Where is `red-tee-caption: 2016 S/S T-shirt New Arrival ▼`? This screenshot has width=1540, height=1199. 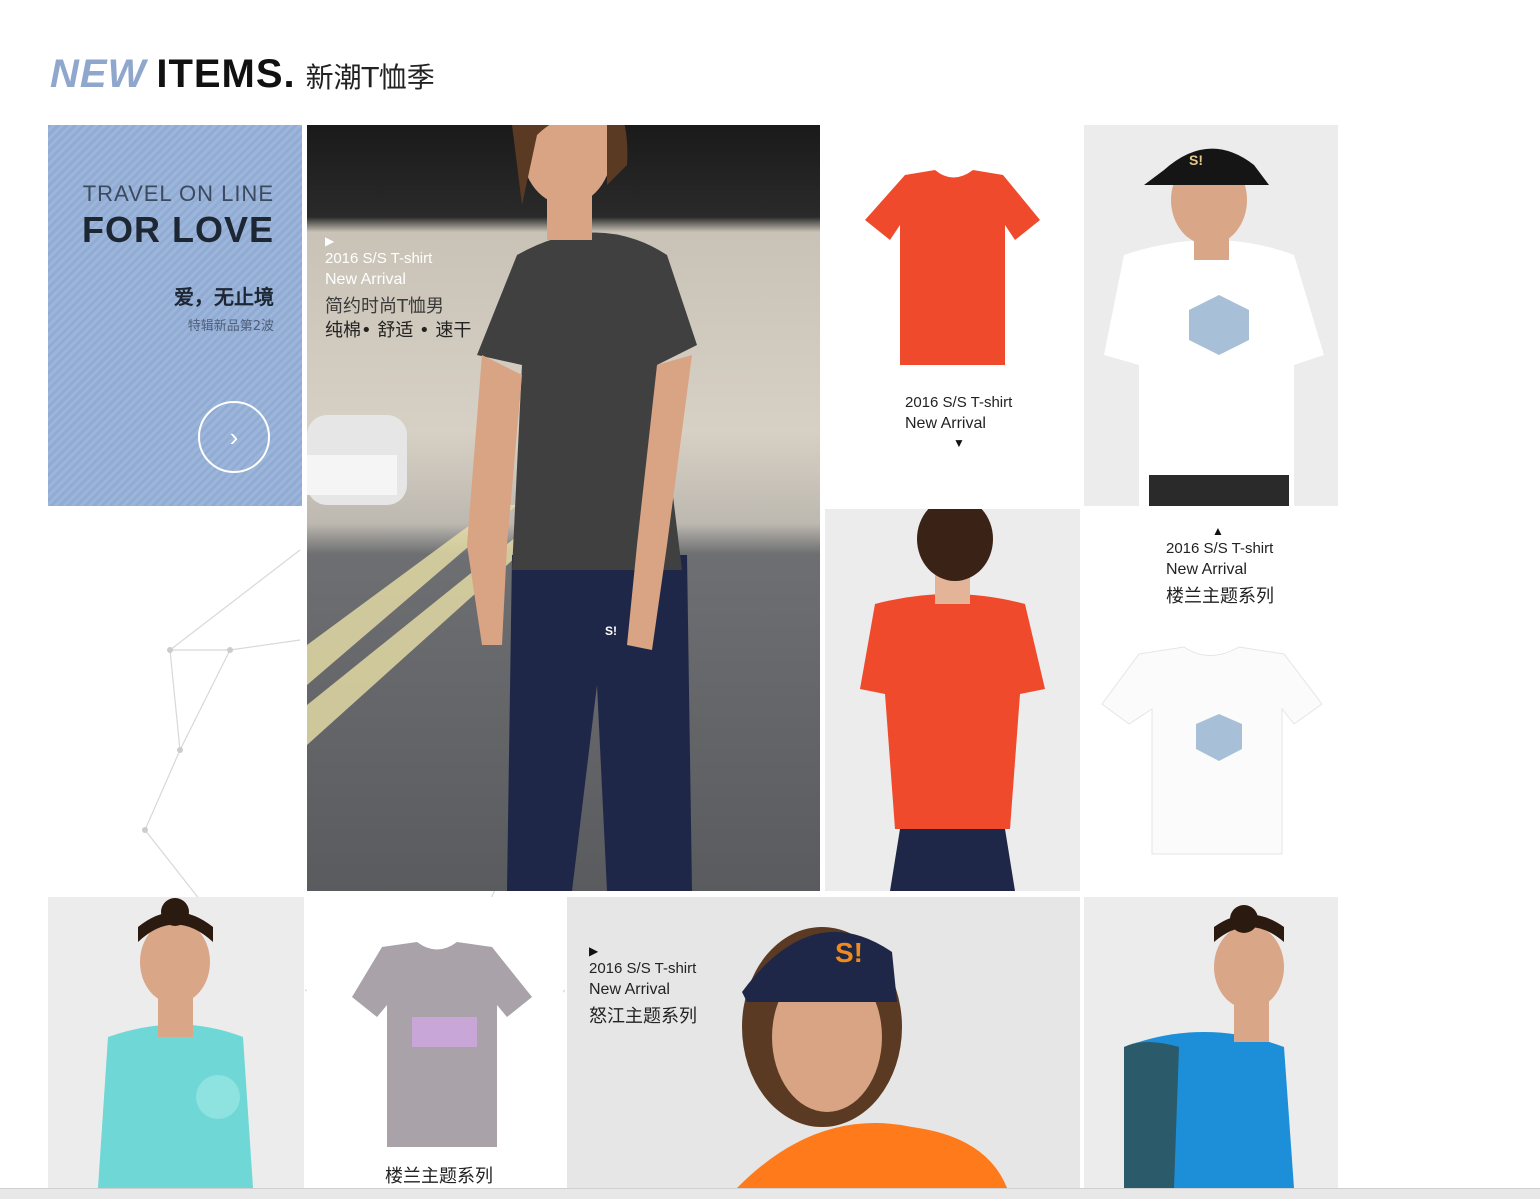 red-tee-caption: 2016 S/S T-shirt New Arrival ▼ is located at coordinates (958, 422).